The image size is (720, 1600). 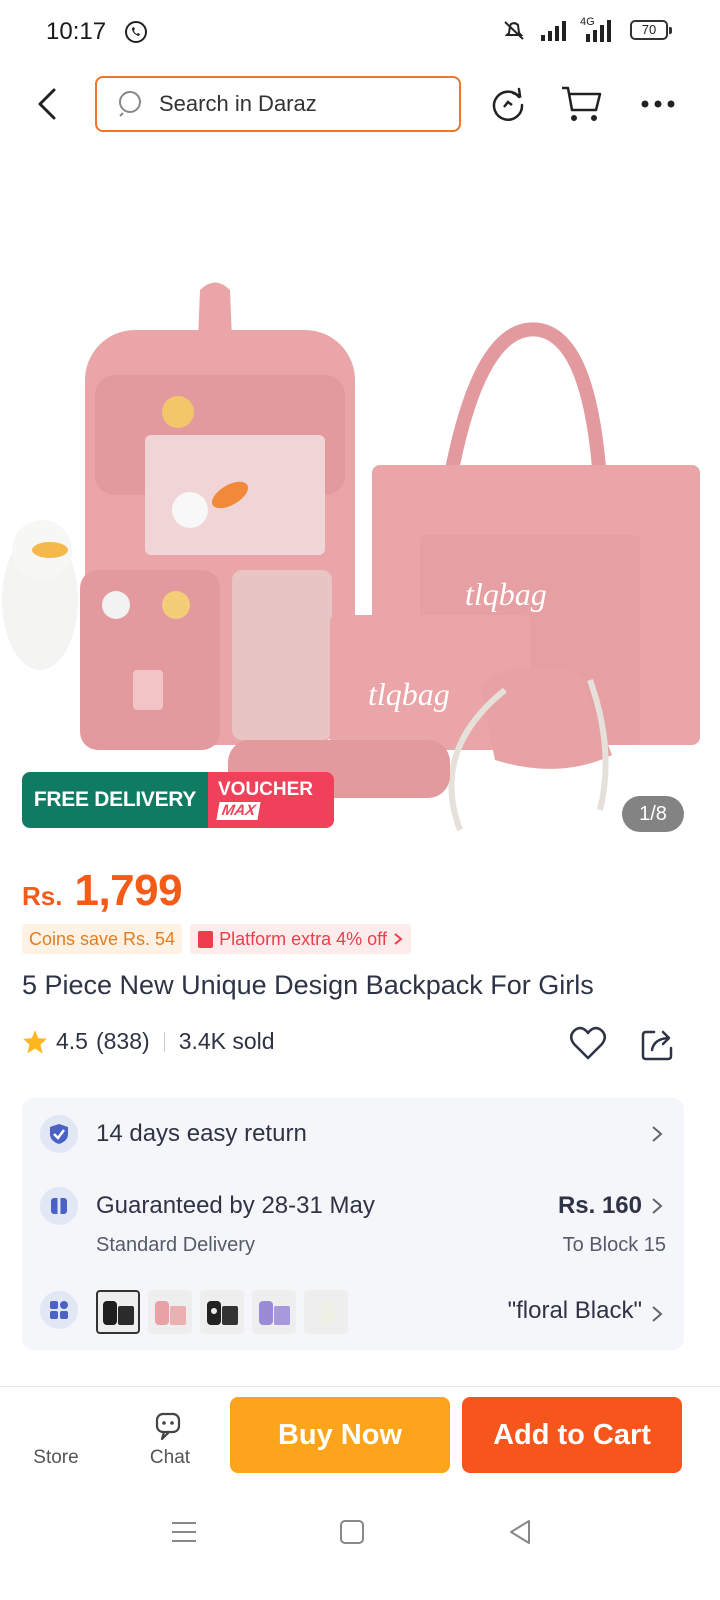 I want to click on network-4g-icon: 4G, so click(x=595, y=29).